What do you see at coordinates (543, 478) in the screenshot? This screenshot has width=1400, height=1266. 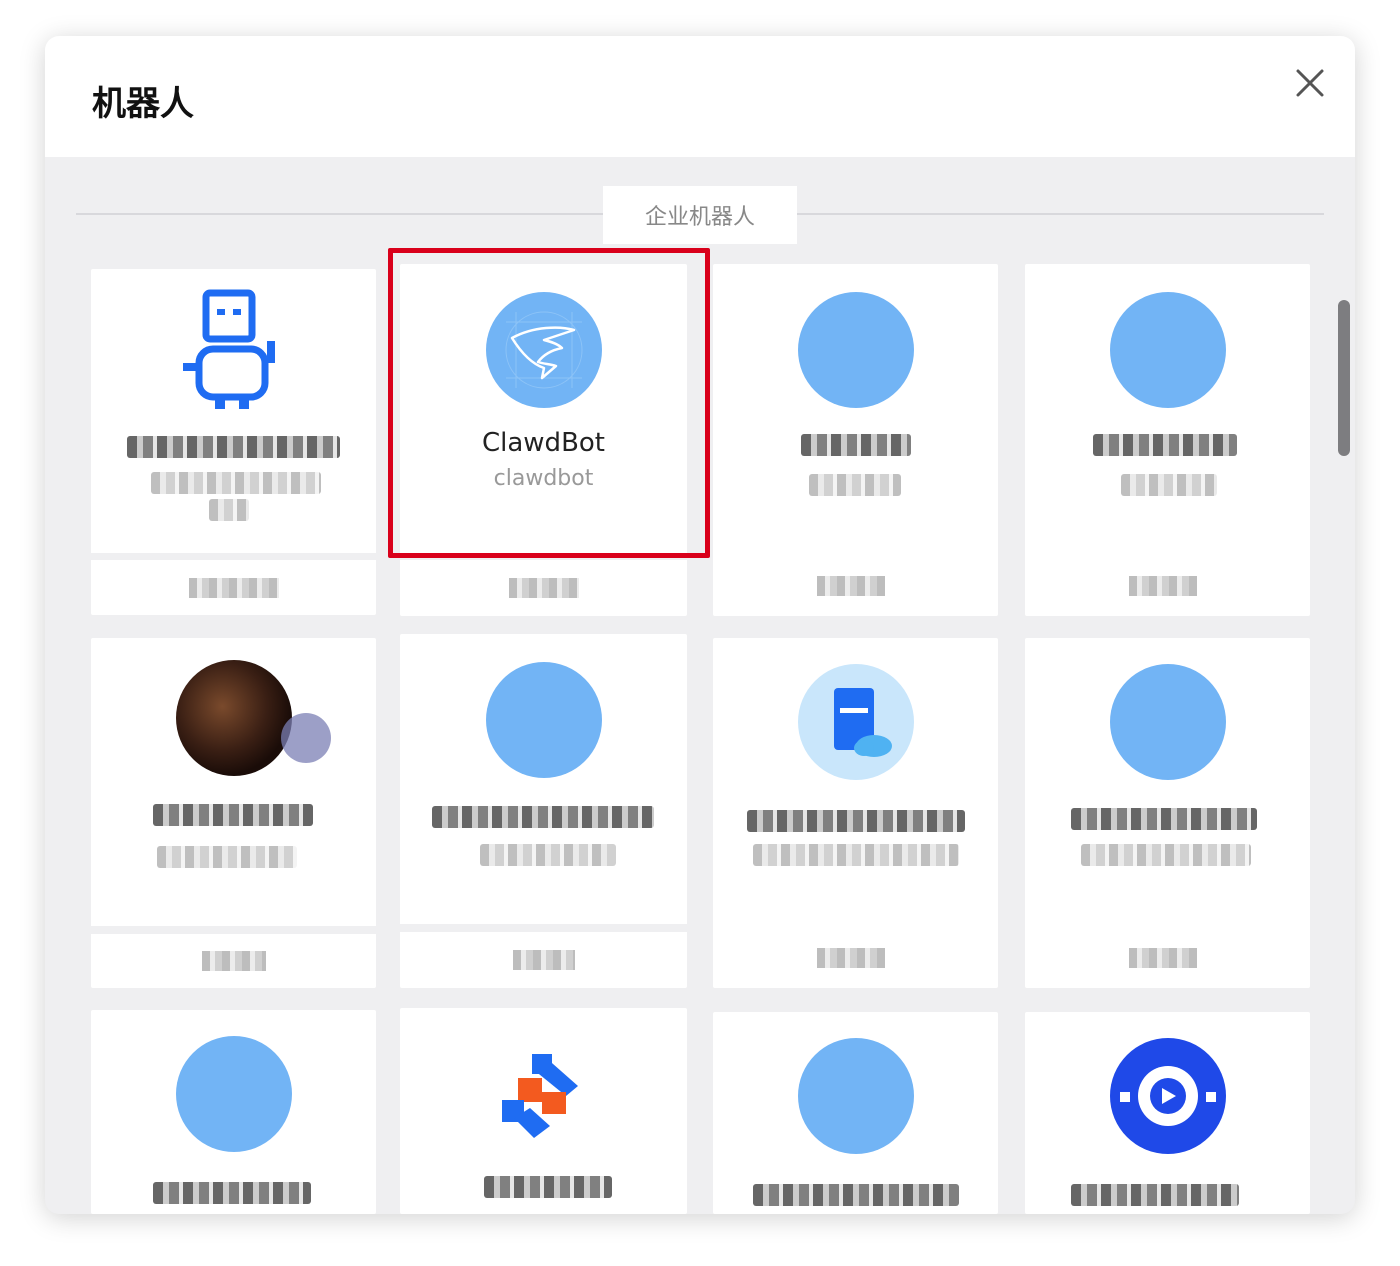 I see `bot-handle: clawdbot` at bounding box center [543, 478].